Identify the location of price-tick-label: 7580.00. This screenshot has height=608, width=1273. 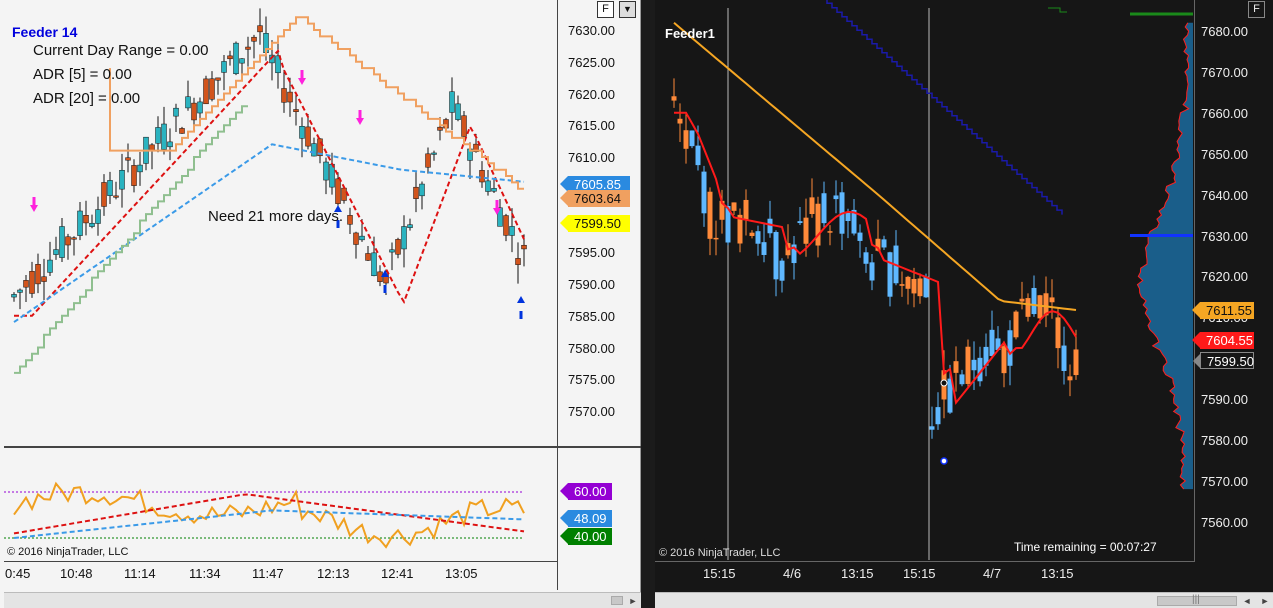
(591, 348).